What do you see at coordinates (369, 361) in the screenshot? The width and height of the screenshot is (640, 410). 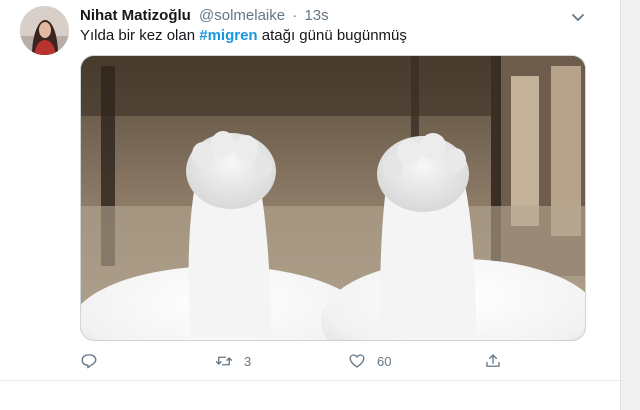 I see `like-button: 60` at bounding box center [369, 361].